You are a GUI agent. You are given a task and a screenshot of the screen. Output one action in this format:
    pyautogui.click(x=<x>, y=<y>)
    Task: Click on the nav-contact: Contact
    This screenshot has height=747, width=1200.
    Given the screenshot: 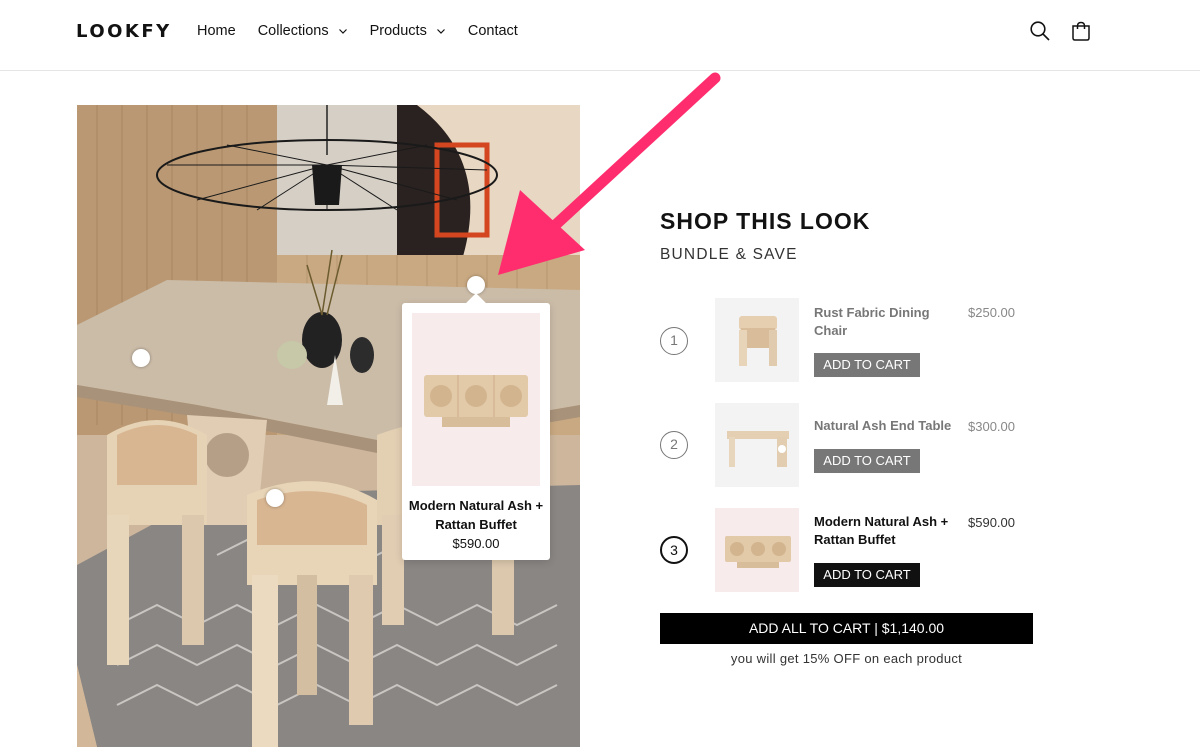 What is the action you would take?
    pyautogui.click(x=493, y=31)
    